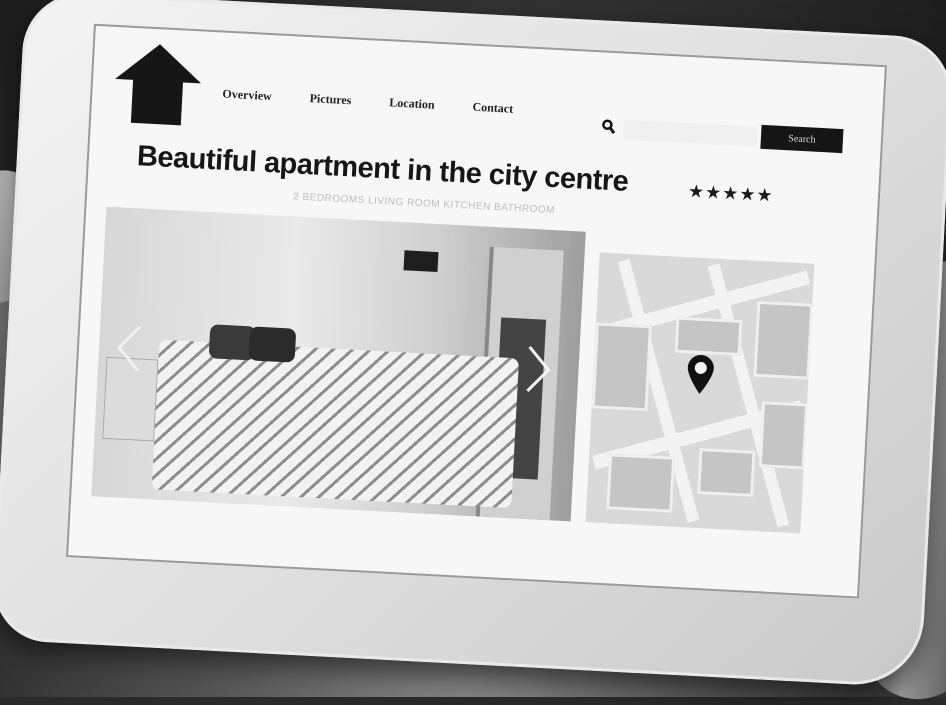 This screenshot has width=946, height=705. Describe the element at coordinates (129, 348) in the screenshot. I see `chevron-left-icon` at that location.